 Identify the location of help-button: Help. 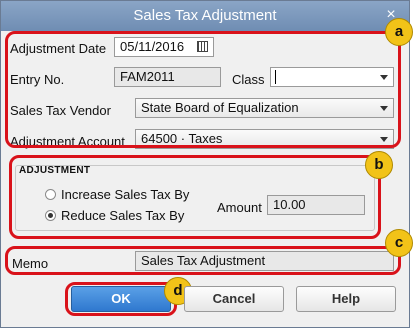
(346, 299).